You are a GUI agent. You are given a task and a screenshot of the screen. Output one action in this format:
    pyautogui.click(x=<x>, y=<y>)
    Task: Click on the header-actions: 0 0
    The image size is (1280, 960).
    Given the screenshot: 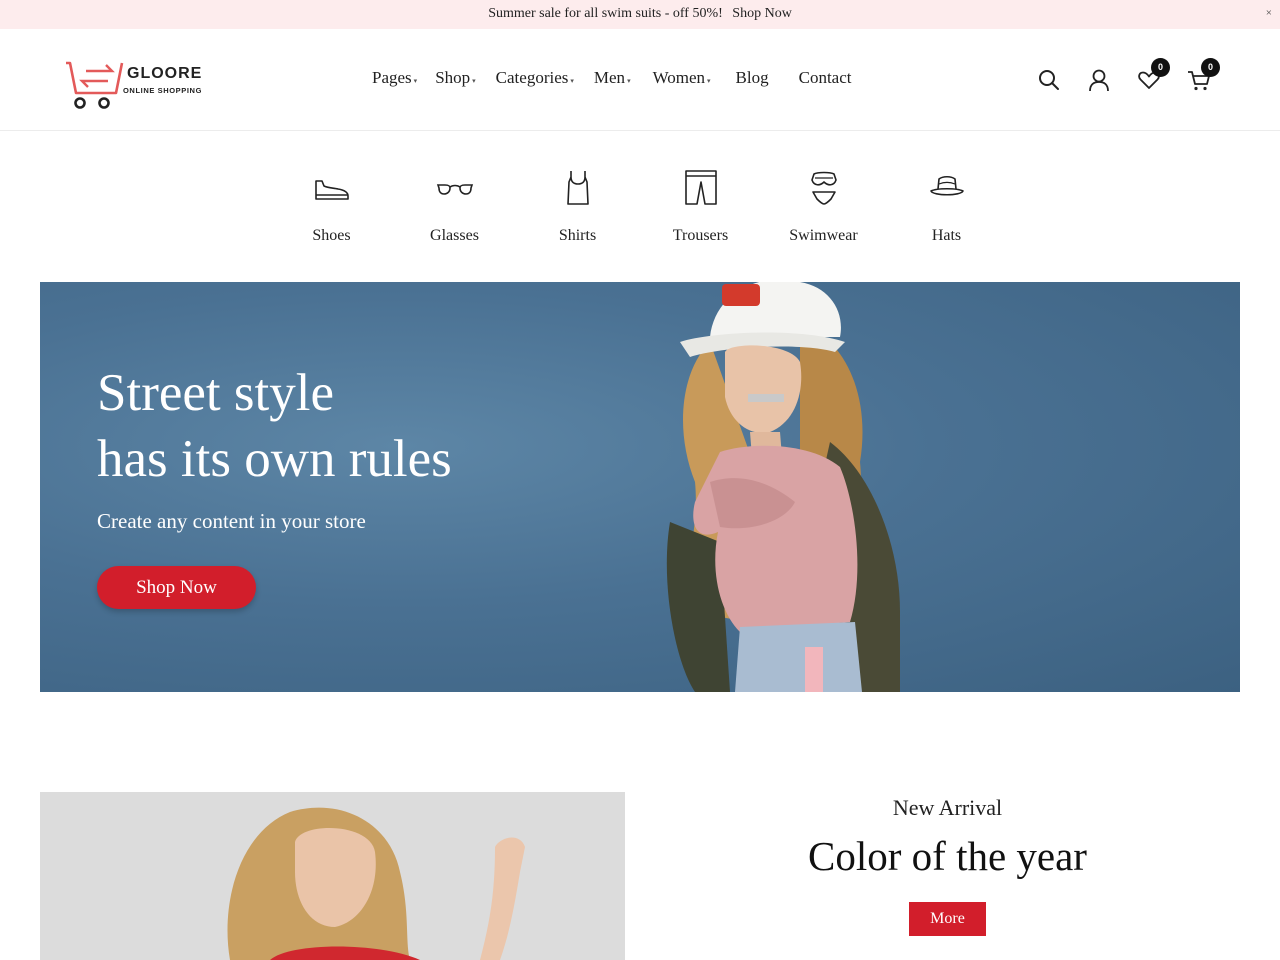 What is the action you would take?
    pyautogui.click(x=1131, y=77)
    